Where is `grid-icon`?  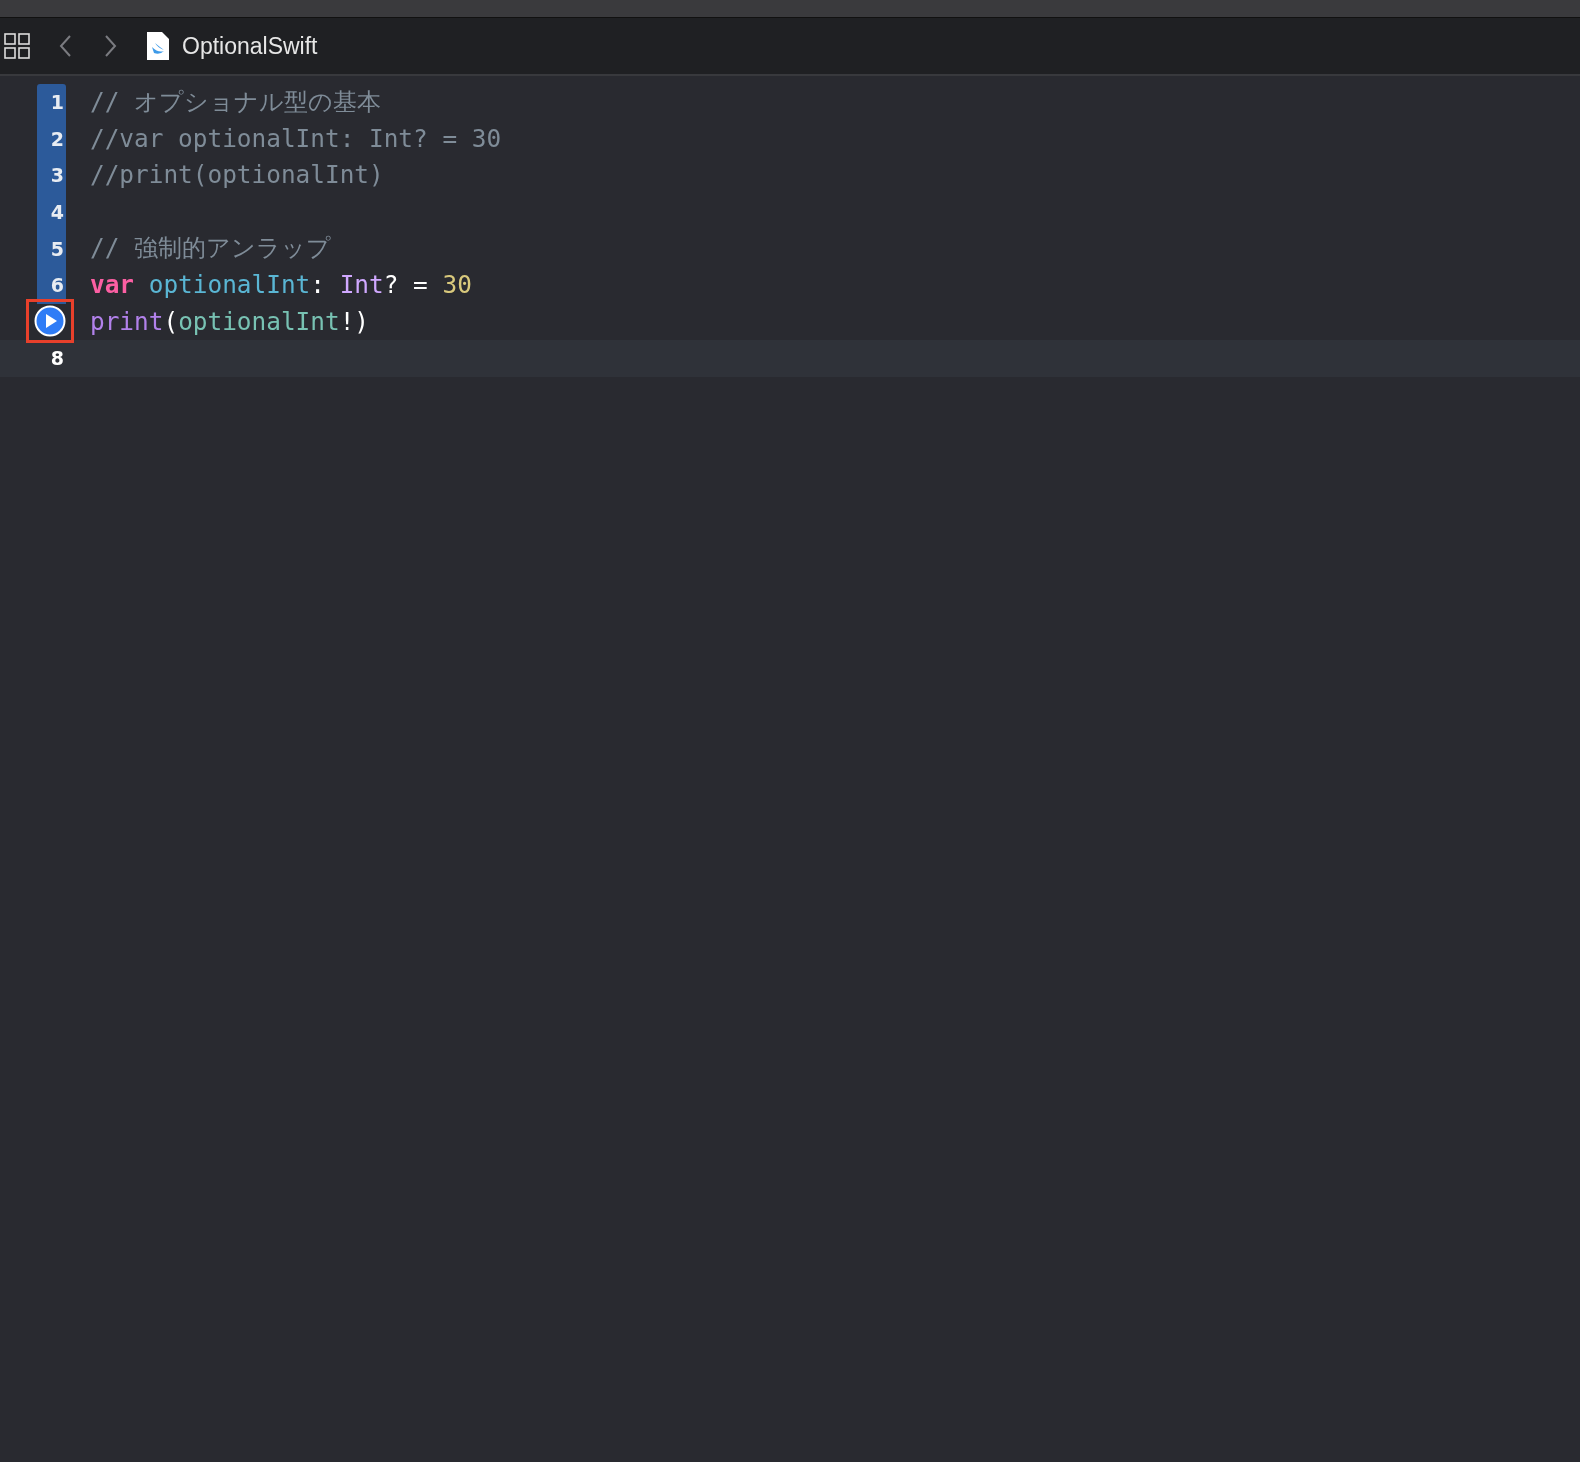
grid-icon is located at coordinates (17, 46).